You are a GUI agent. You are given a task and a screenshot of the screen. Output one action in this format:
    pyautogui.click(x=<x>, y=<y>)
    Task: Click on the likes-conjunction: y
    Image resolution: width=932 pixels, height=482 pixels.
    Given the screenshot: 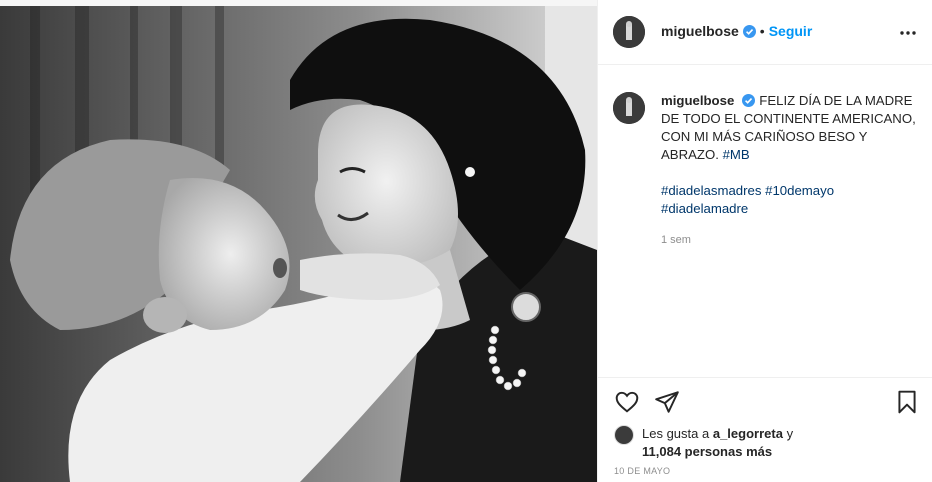 What is the action you would take?
    pyautogui.click(x=790, y=433)
    